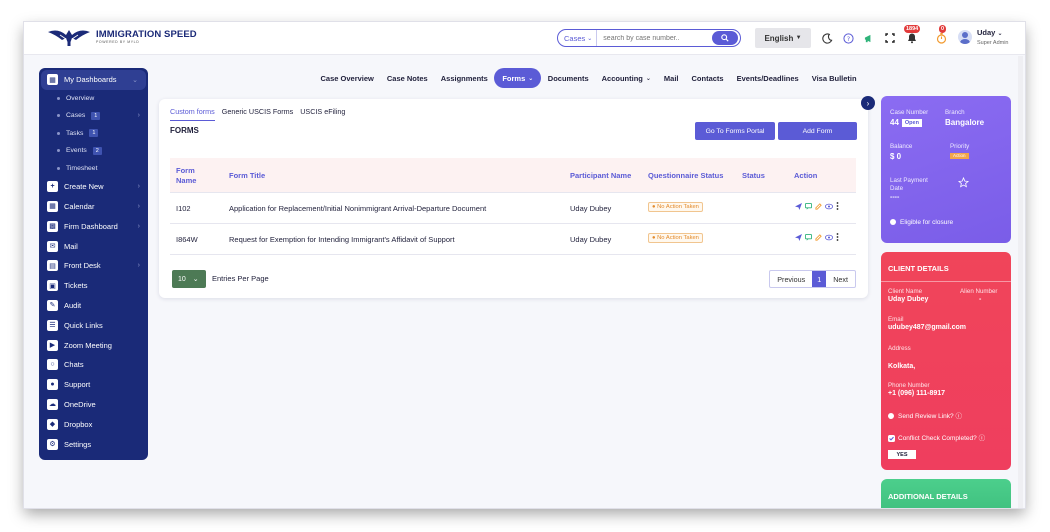 This screenshot has height=532, width=1050. I want to click on sidebar-sub-cases: Cases 1 ›, so click(93, 115).